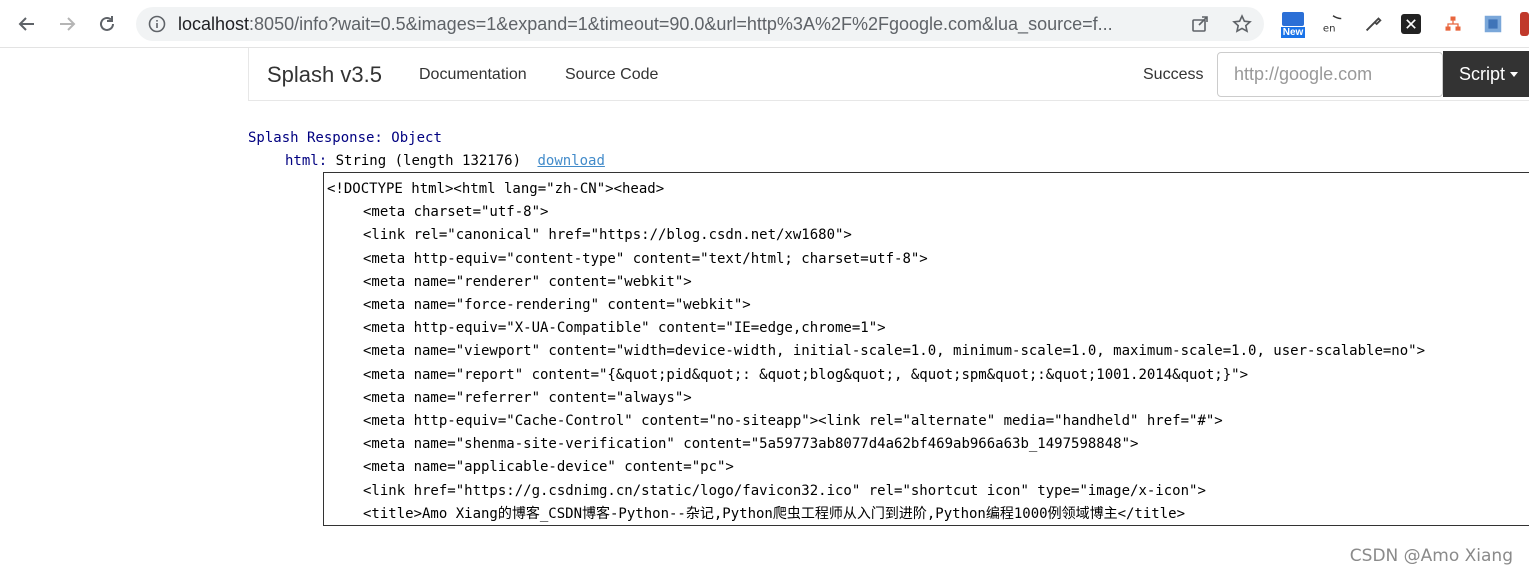 The image size is (1529, 577). I want to click on code-line: <!DOCTYPE html><html lang="zh-CN"><head>, so click(496, 189).